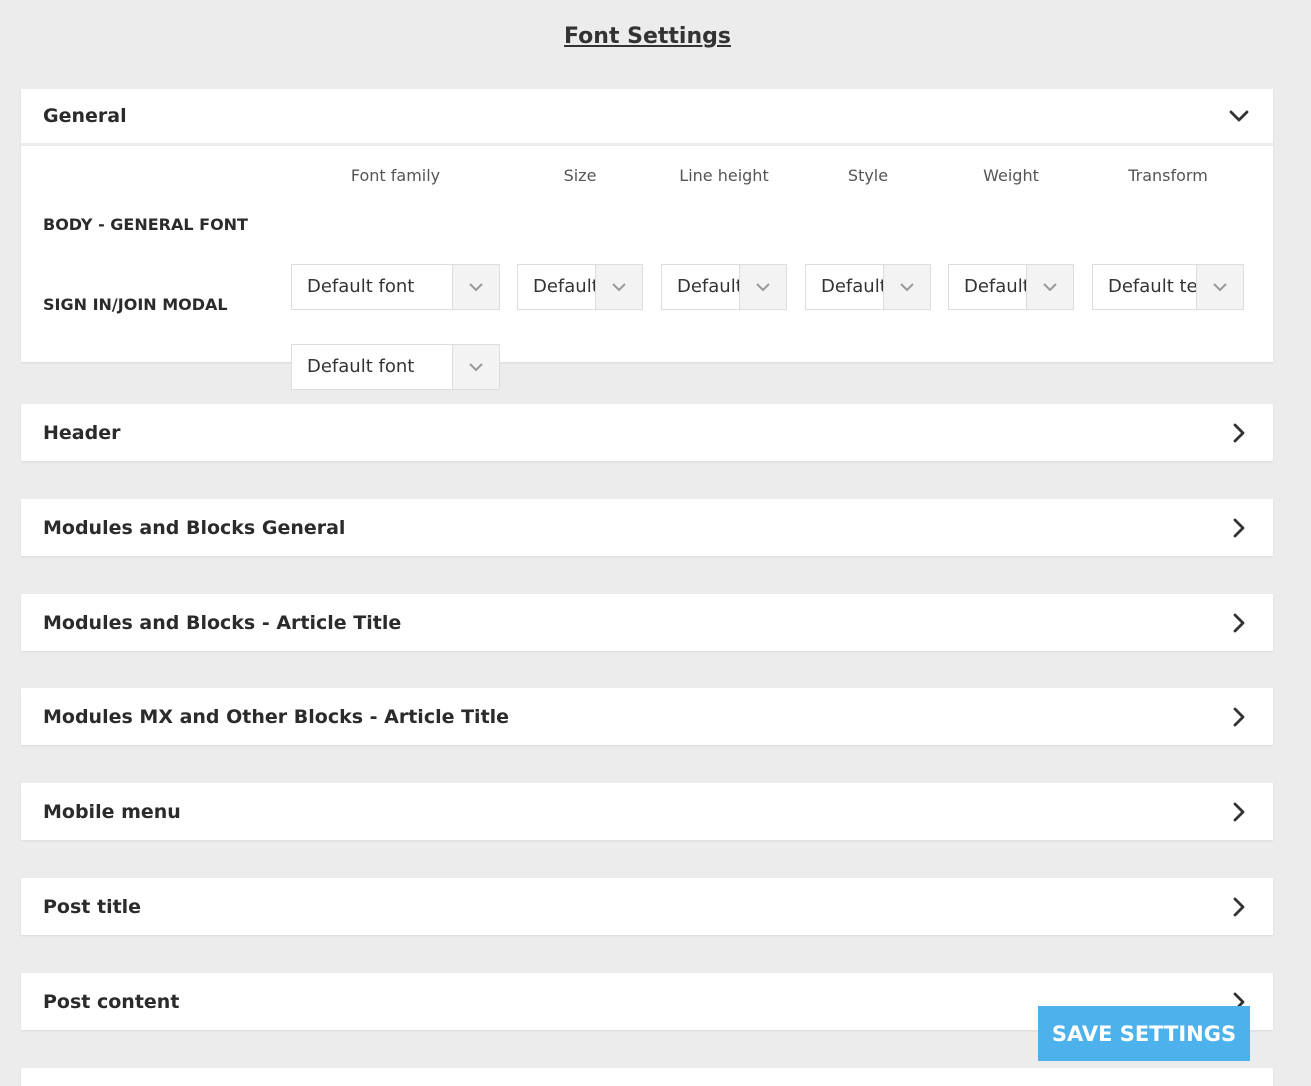  I want to click on panel-general-header: General, so click(647, 117).